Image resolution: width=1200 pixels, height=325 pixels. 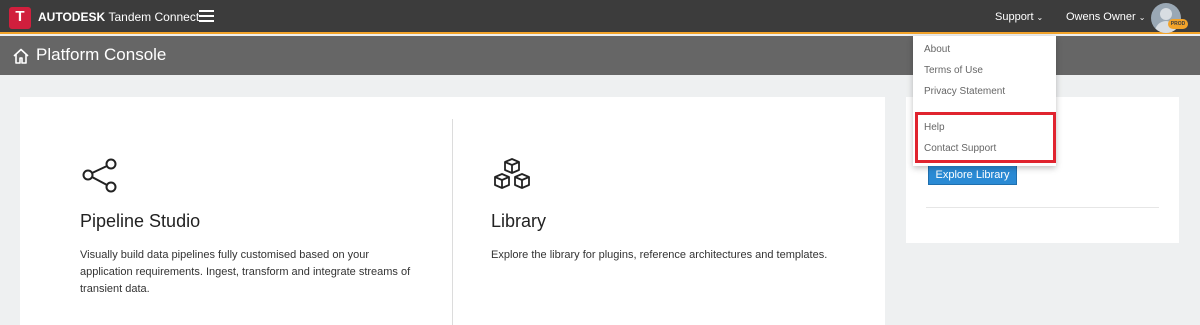 What do you see at coordinates (964, 91) in the screenshot?
I see `menu-item-privacy-statement: Privacy Statement` at bounding box center [964, 91].